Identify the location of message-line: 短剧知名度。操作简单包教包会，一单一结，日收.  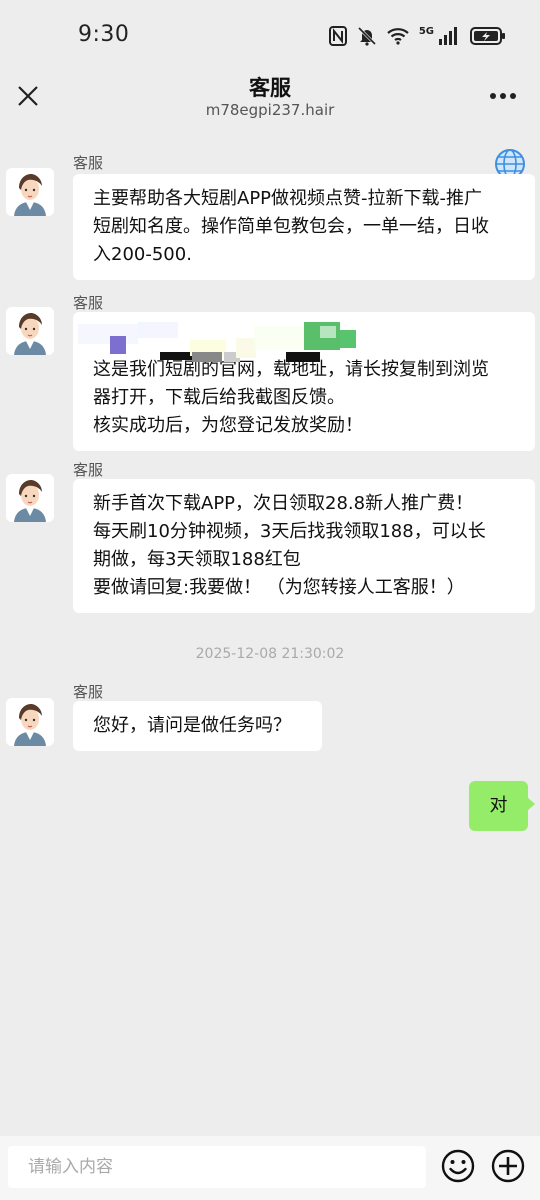
(291, 226).